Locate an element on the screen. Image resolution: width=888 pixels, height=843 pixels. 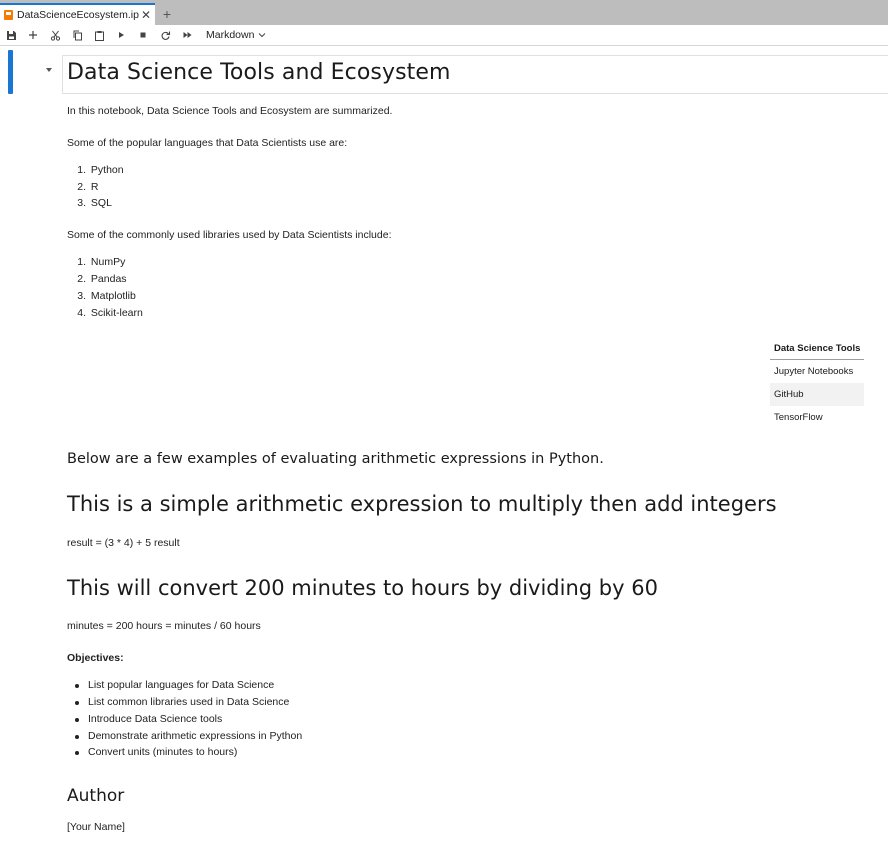
list-item: 3. SQL is located at coordinates (94, 203).